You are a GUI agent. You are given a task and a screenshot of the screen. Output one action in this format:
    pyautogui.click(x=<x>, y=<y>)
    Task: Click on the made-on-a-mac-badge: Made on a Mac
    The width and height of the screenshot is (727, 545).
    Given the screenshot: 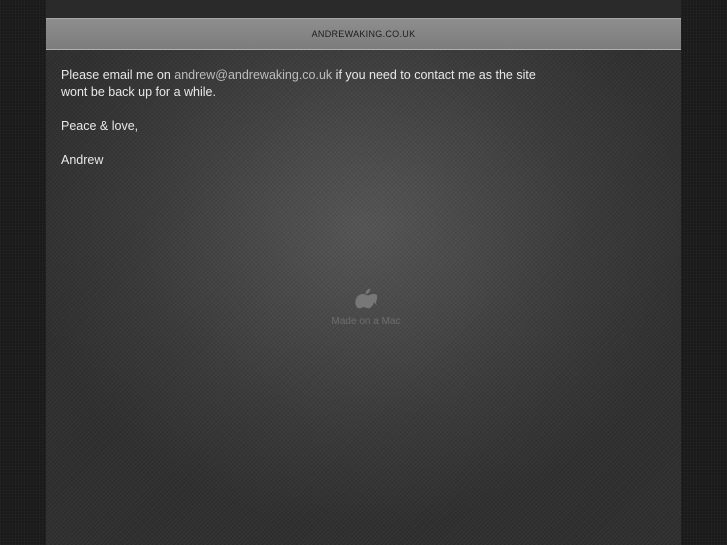 What is the action you would take?
    pyautogui.click(x=366, y=307)
    